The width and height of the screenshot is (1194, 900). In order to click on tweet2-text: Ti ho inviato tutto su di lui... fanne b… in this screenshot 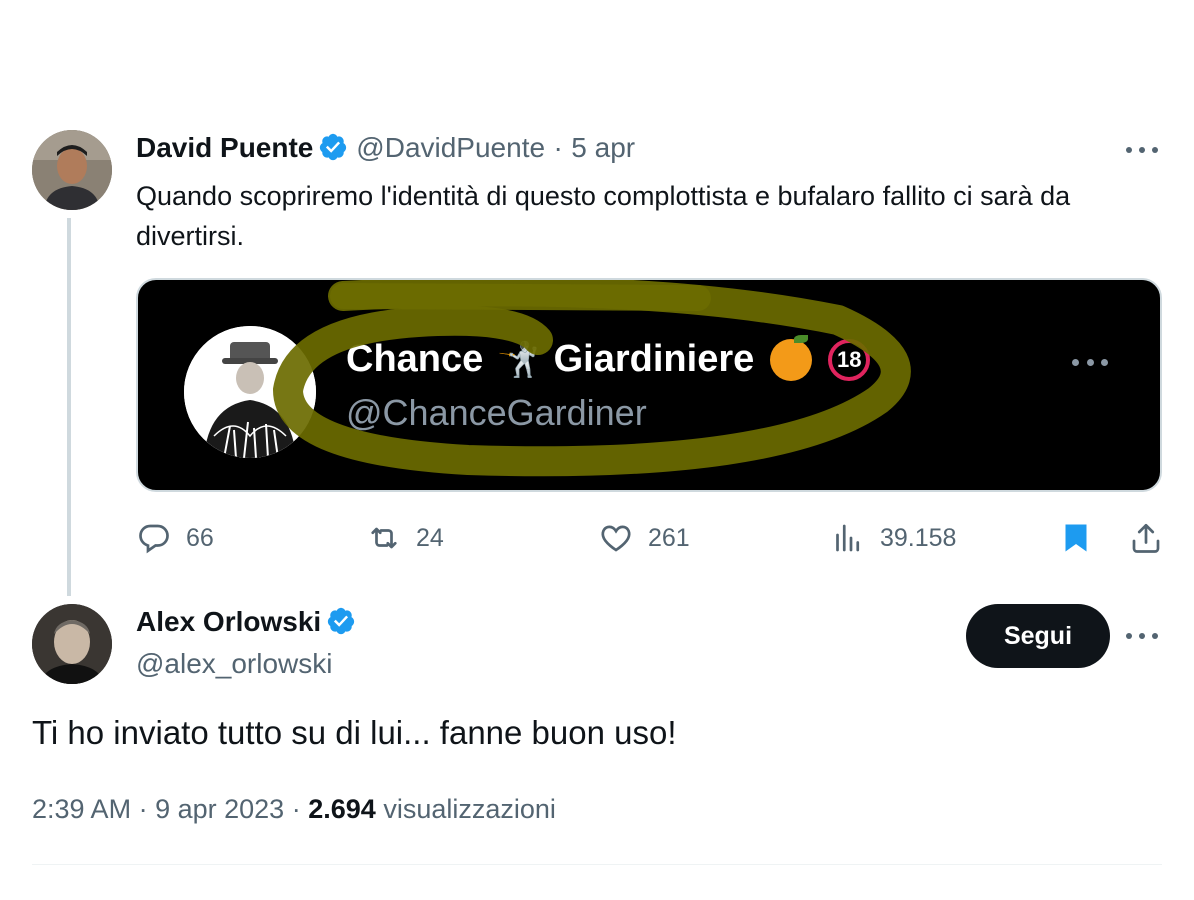, I will do `click(354, 732)`.